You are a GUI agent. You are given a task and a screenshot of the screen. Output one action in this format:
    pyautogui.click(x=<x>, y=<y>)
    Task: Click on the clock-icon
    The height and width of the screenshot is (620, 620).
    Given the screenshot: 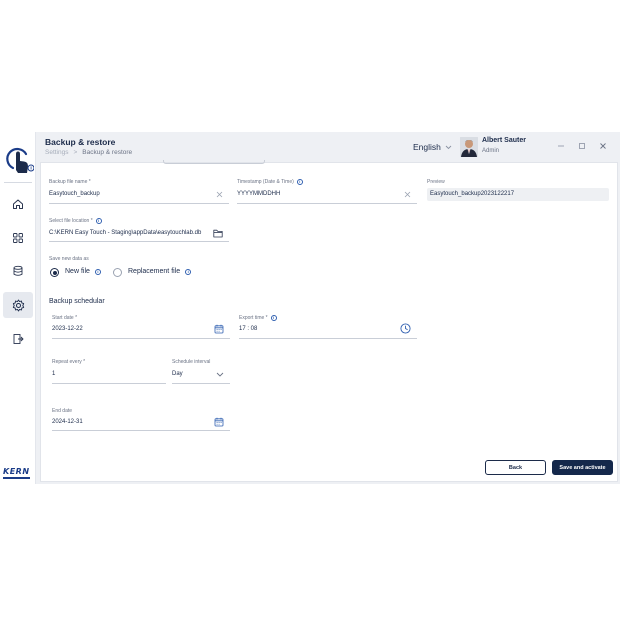 What is the action you would take?
    pyautogui.click(x=405, y=328)
    